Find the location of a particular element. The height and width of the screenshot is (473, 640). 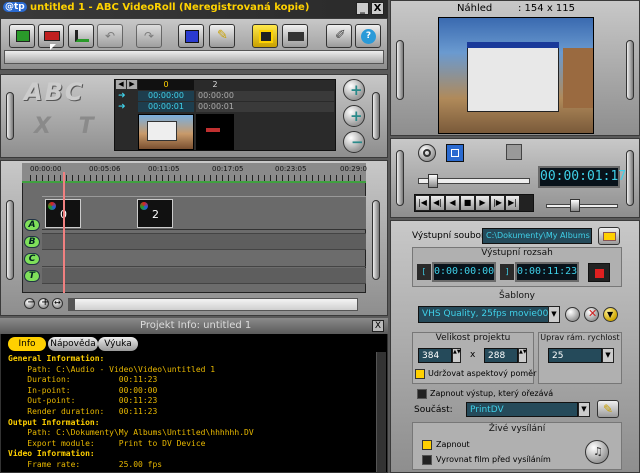

output-file-label: Výstupní soubor: is located at coordinates (450, 236).